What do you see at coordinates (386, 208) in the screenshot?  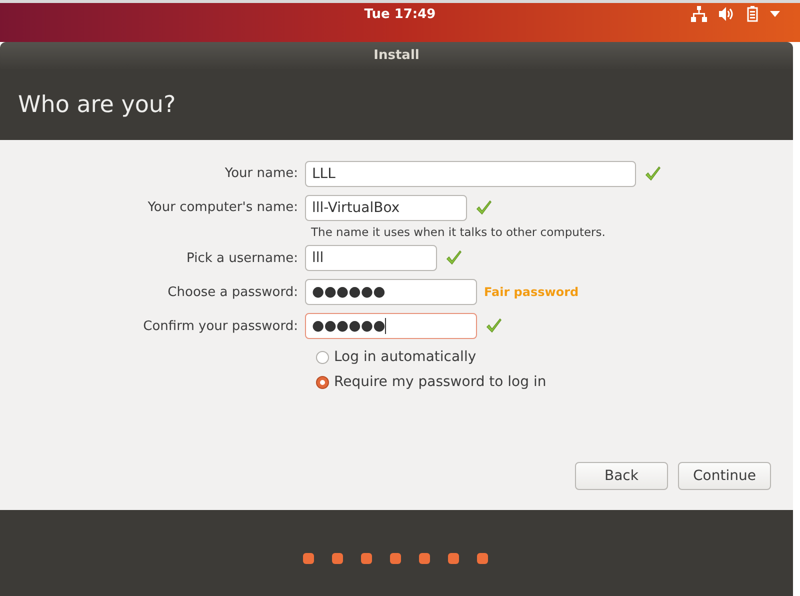 I see `input-field: lll-VirtualBox` at bounding box center [386, 208].